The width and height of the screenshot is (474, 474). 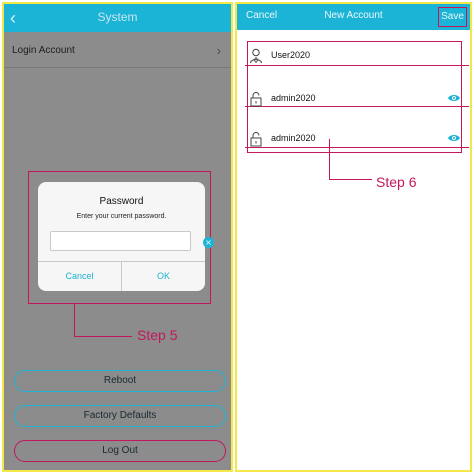 I want to click on login-account-row: Login Account ›, so click(x=117, y=52).